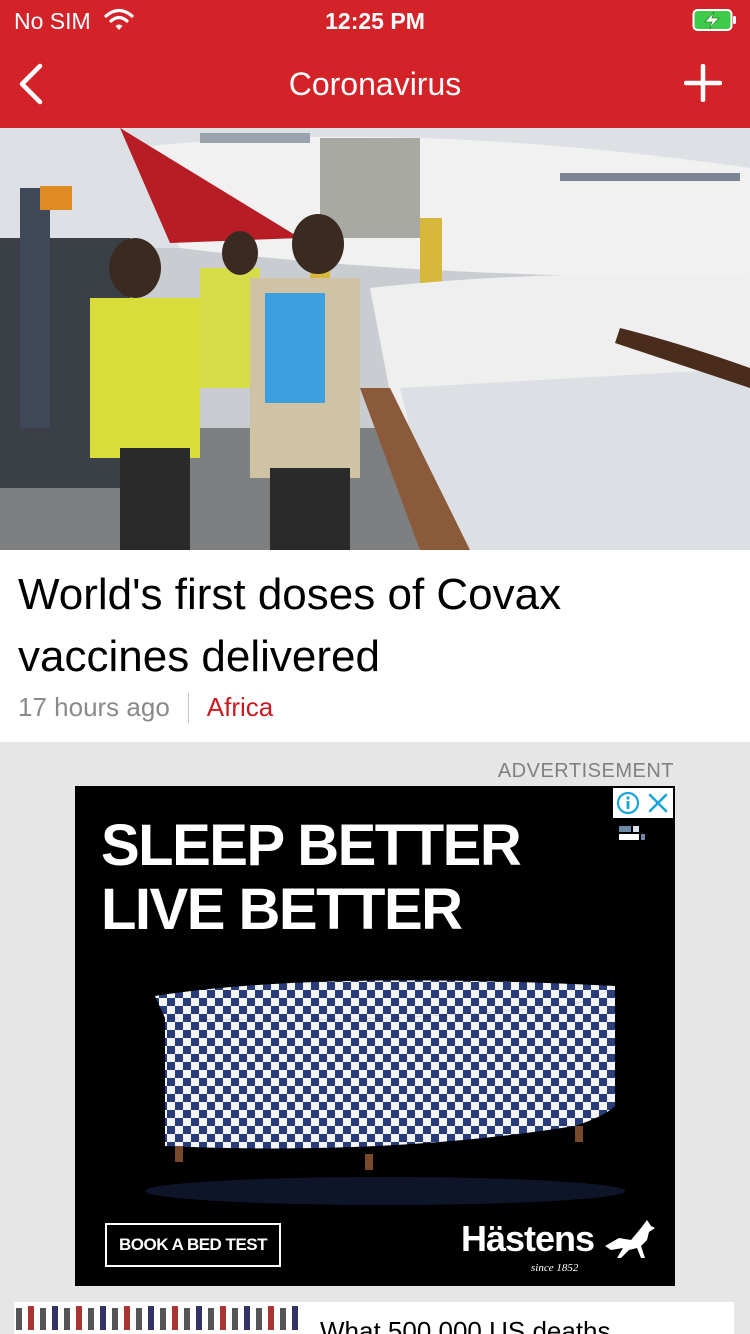 This screenshot has width=750, height=1334. Describe the element at coordinates (193, 1245) in the screenshot. I see `book-bed-test-button: BOOK A BED TEST` at that location.